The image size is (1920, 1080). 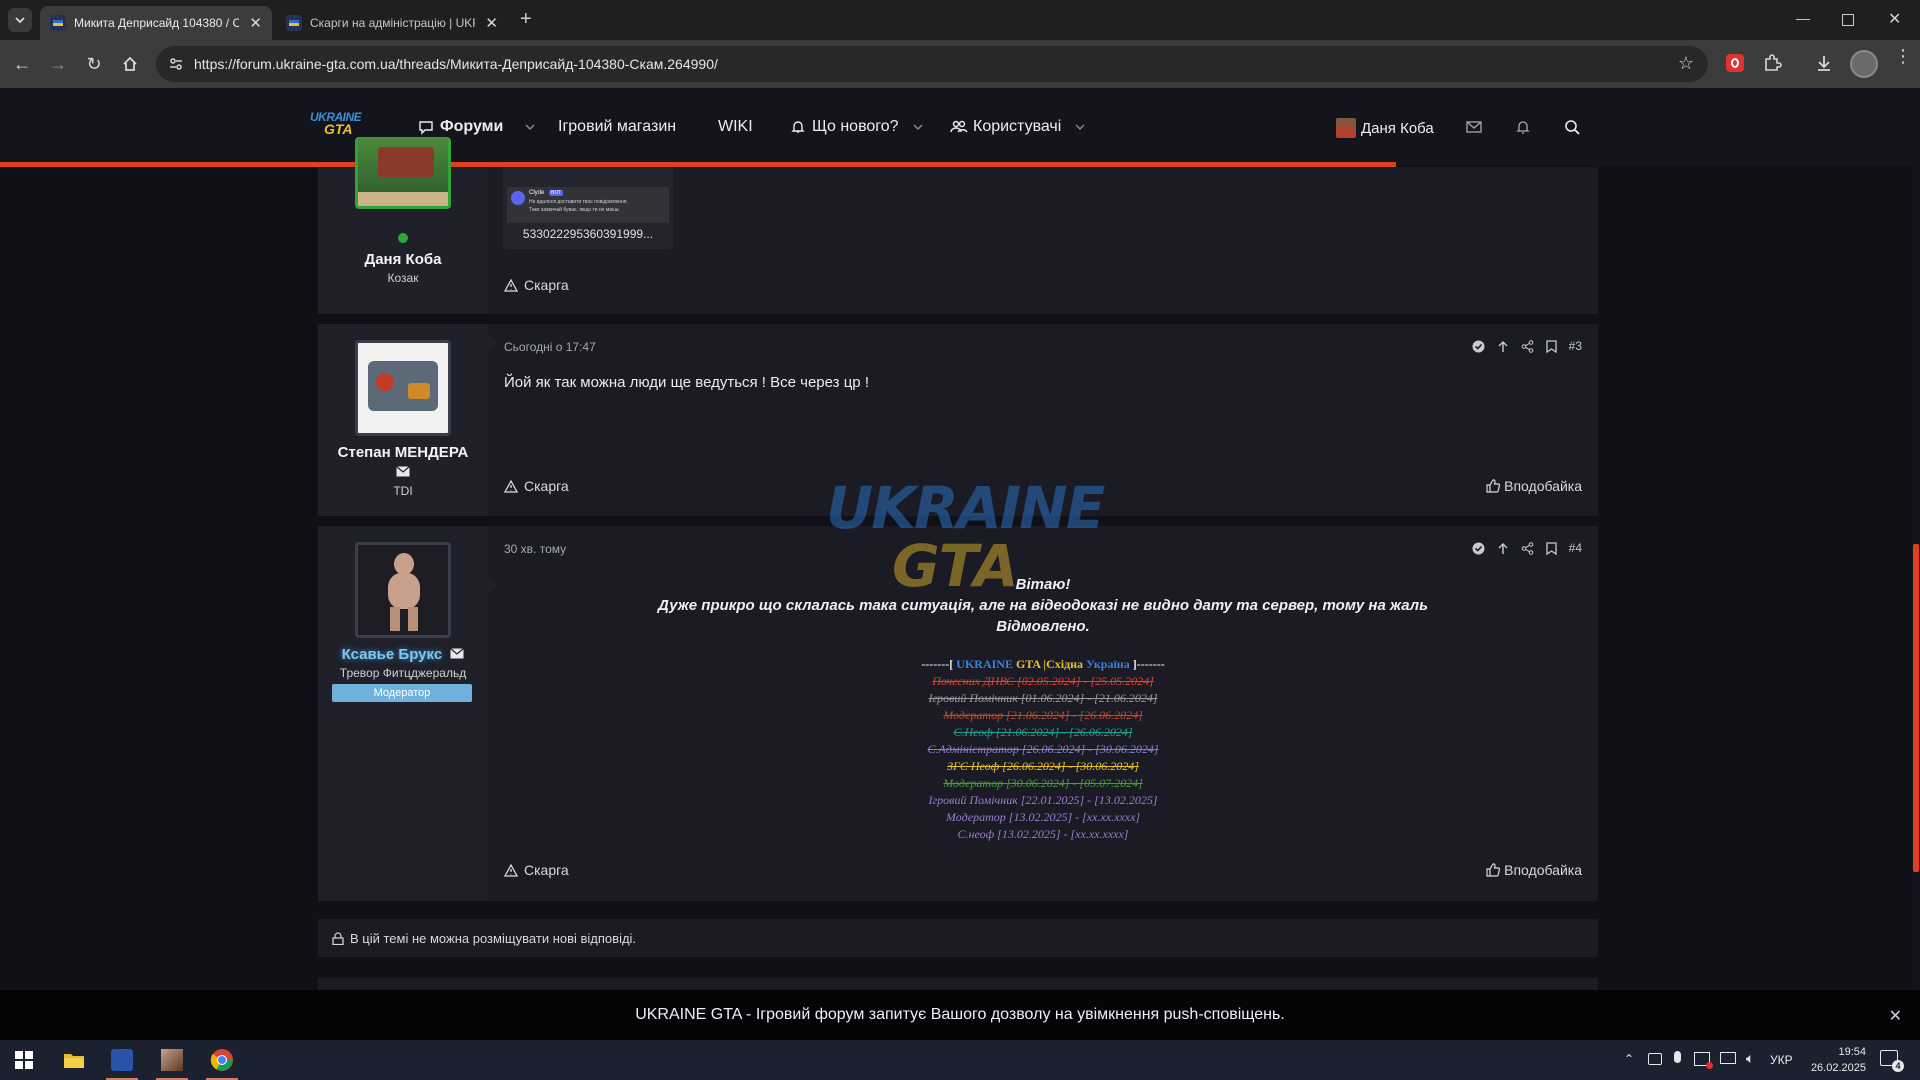 I want to click on tray-volume-icon: 🔈︎, so click(x=1750, y=1058).